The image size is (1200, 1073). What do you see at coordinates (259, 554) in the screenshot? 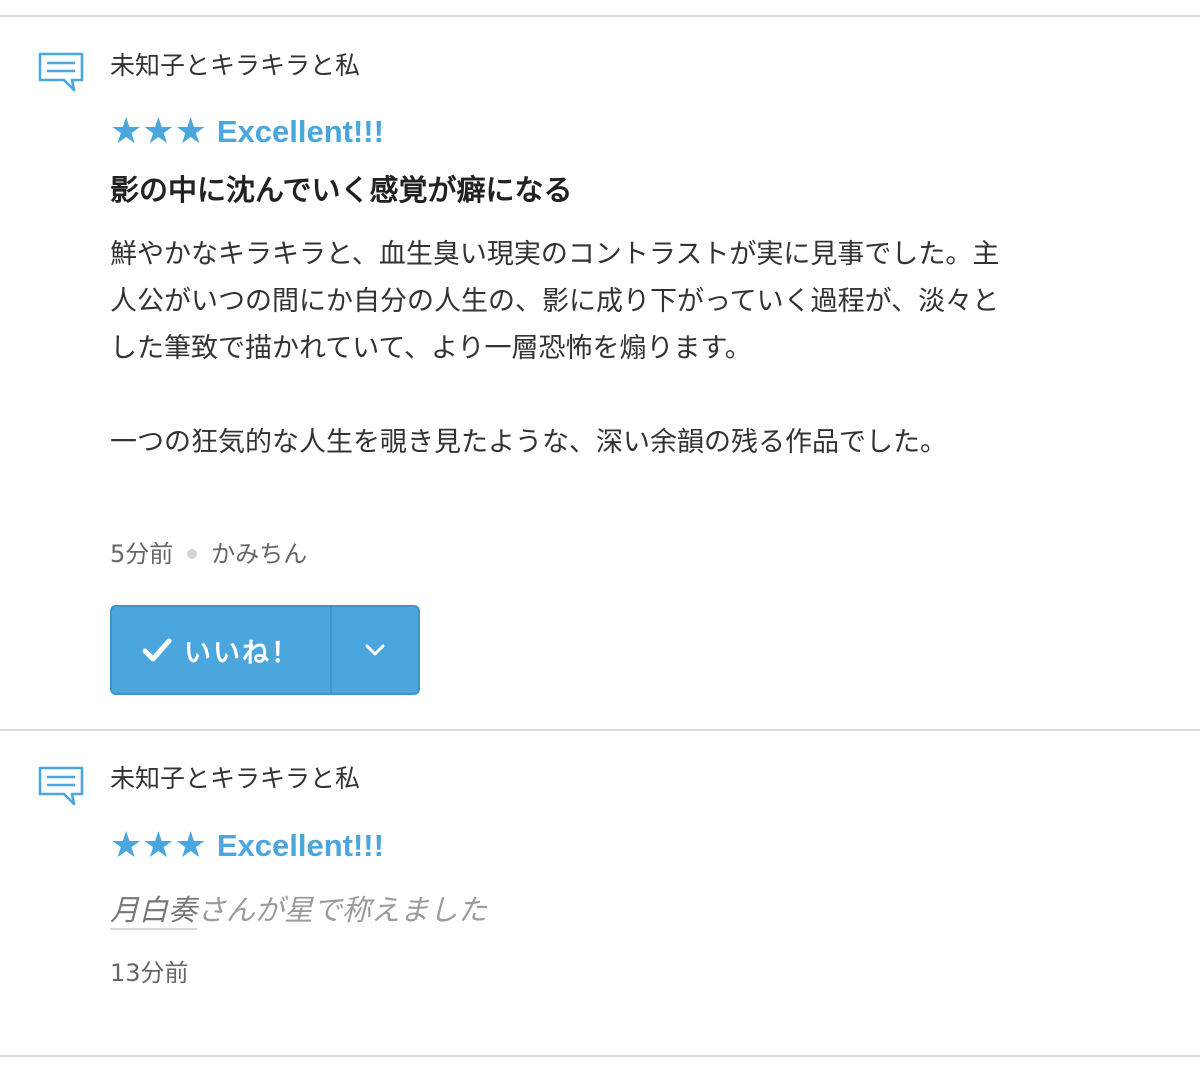
I see `author-link: かみちん` at bounding box center [259, 554].